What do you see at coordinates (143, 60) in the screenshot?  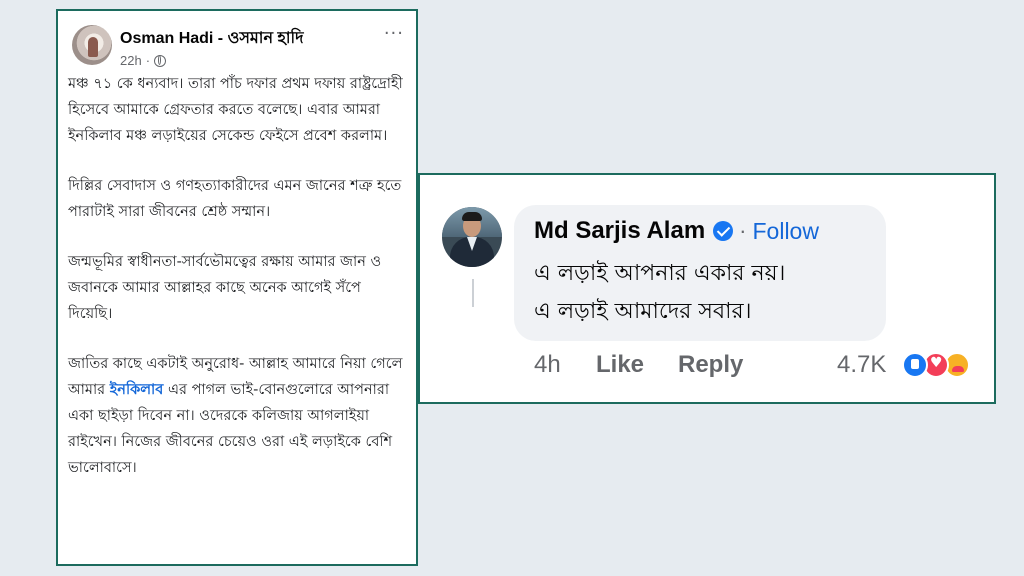 I see `post-meta: 22h ·` at bounding box center [143, 60].